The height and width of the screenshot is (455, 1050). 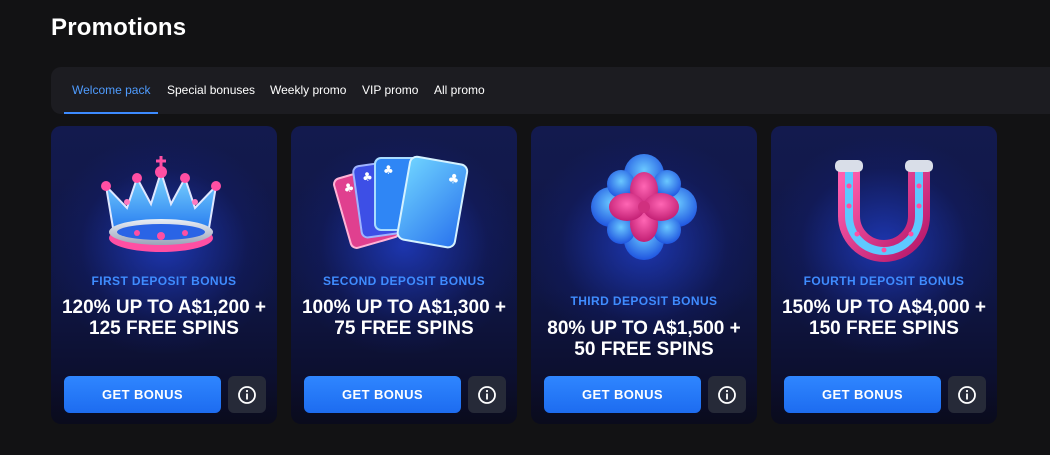 What do you see at coordinates (884, 281) in the screenshot?
I see `card-label: FOURTH DEPOSIT BONUS` at bounding box center [884, 281].